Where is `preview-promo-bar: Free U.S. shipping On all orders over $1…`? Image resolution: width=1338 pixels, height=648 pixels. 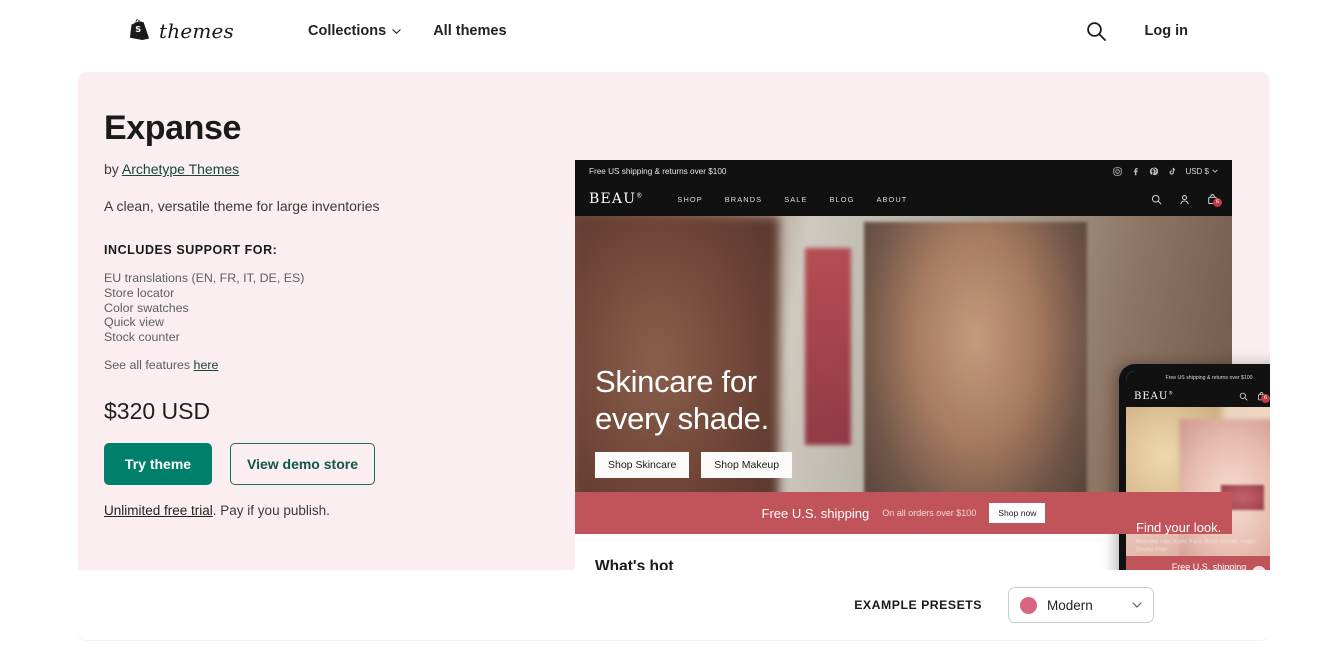 preview-promo-bar: Free U.S. shipping On all orders over $1… is located at coordinates (903, 513).